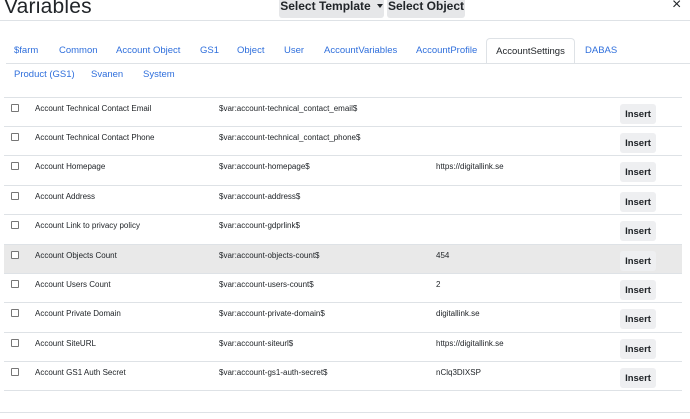 The image size is (690, 419). I want to click on variable-value: 454, so click(443, 255).